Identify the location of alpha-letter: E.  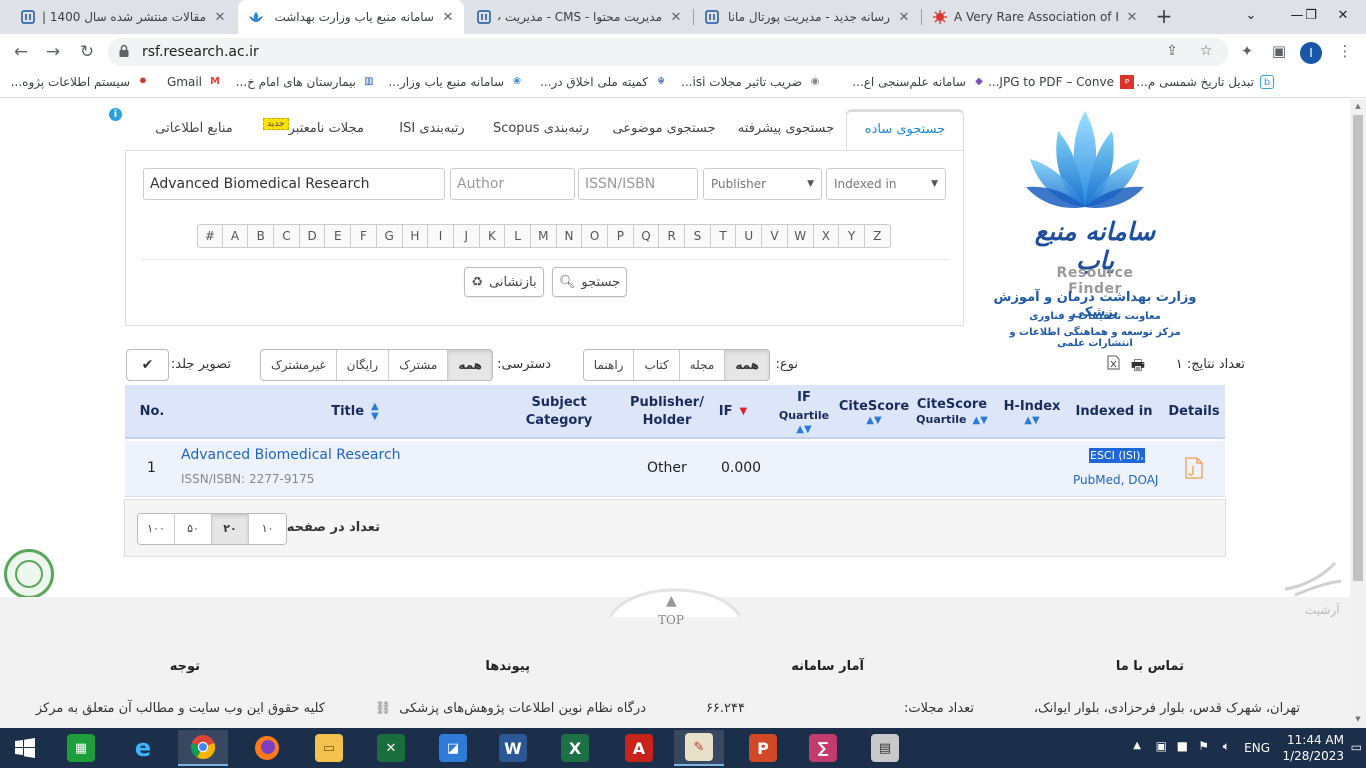
(338, 236).